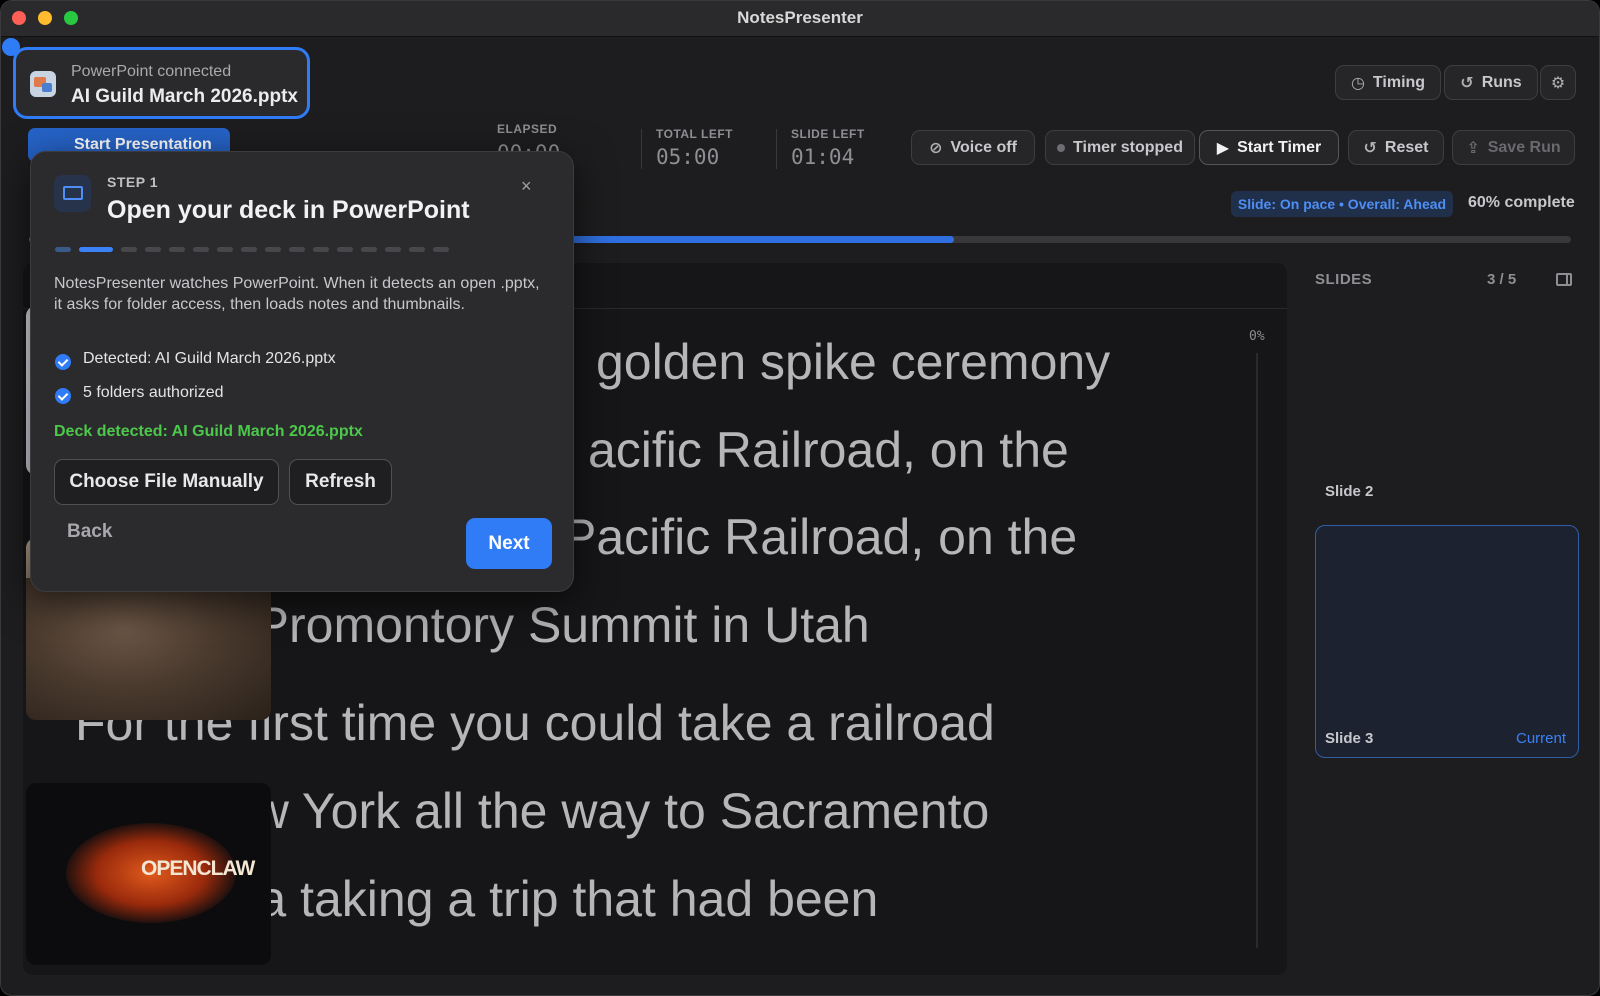 This screenshot has height=996, width=1600. I want to click on total-left-label: TOTAL LEFT, so click(694, 134).